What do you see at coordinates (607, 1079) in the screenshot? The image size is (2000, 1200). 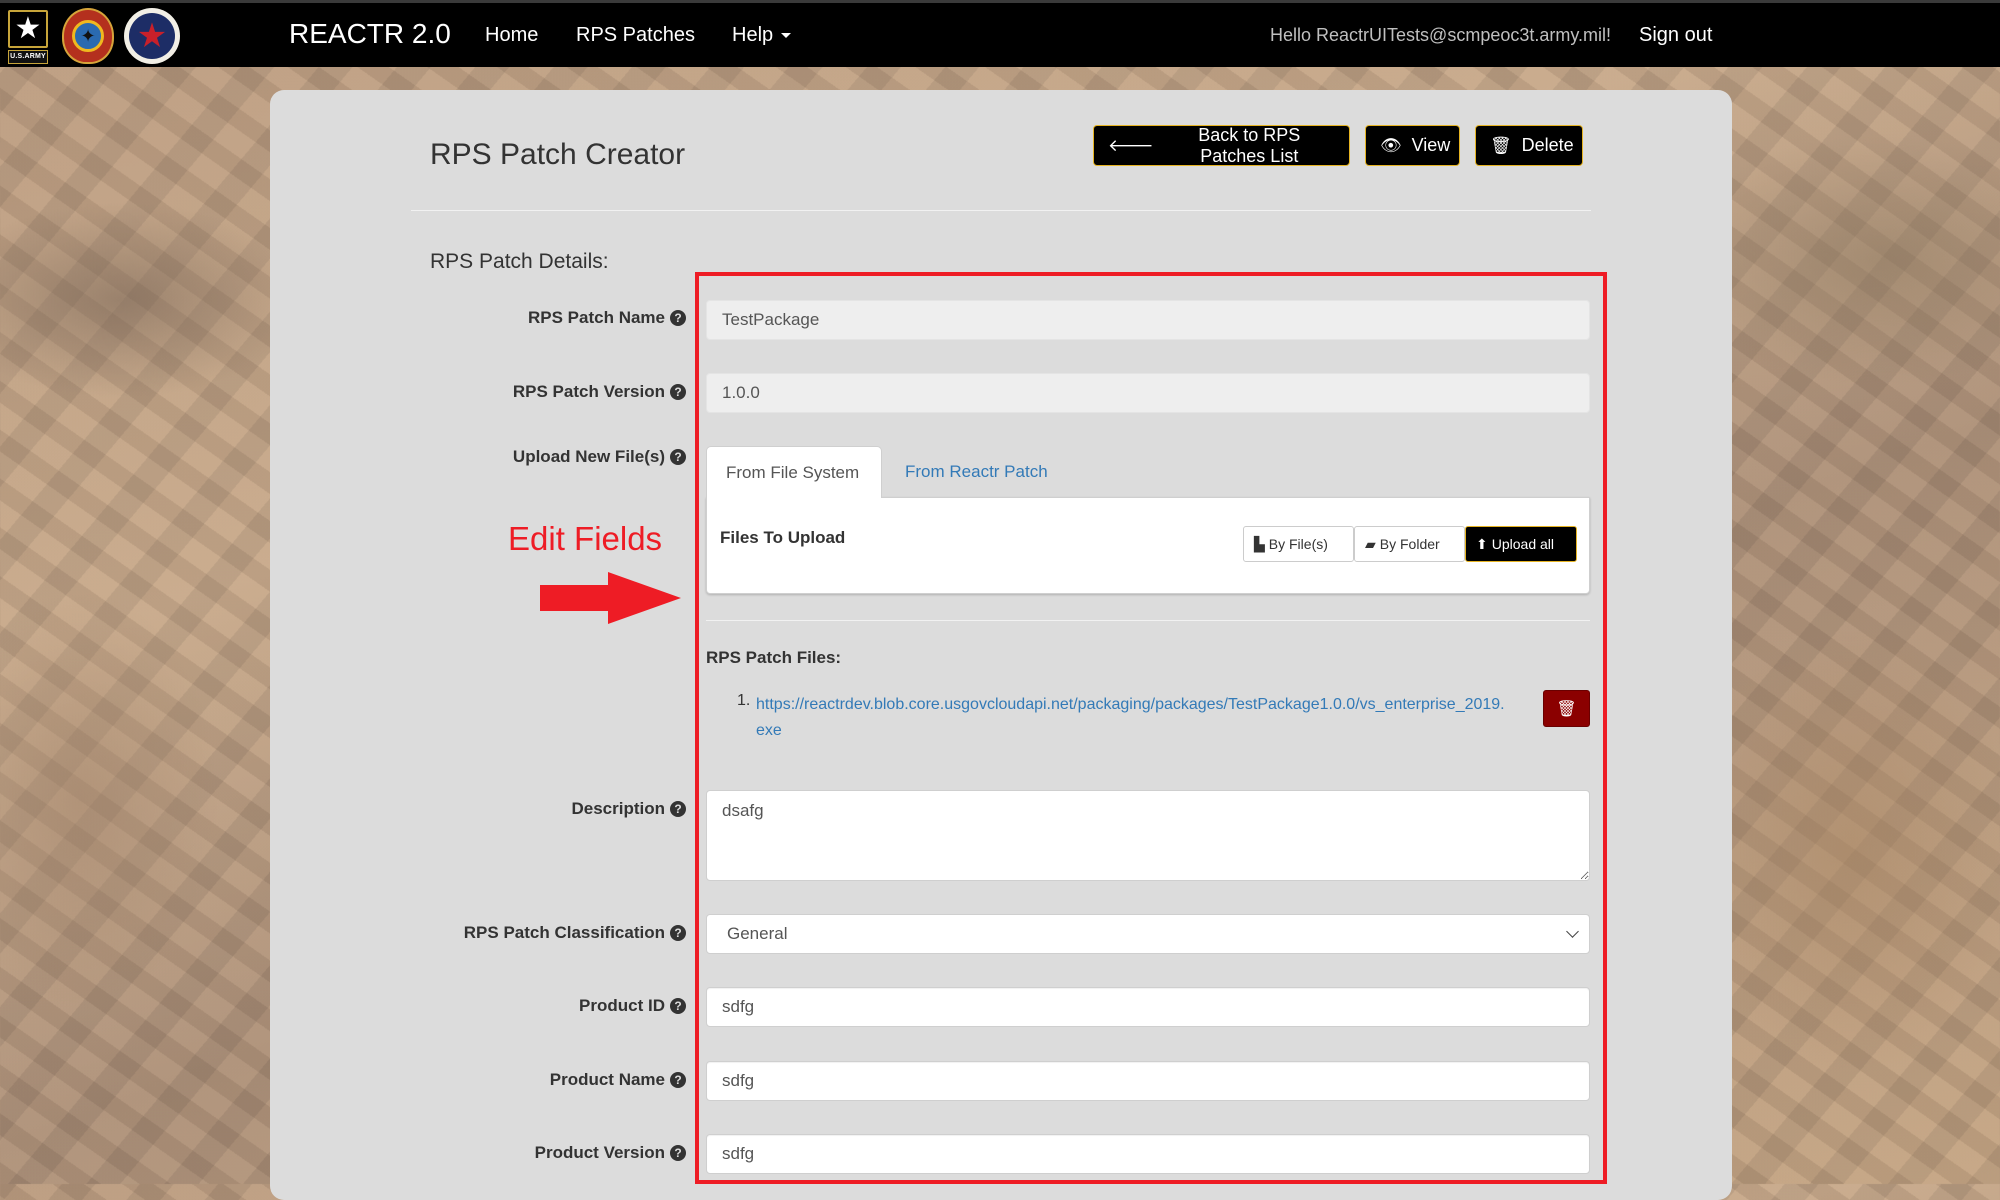 I see `product-name-label-text: Product Name` at bounding box center [607, 1079].